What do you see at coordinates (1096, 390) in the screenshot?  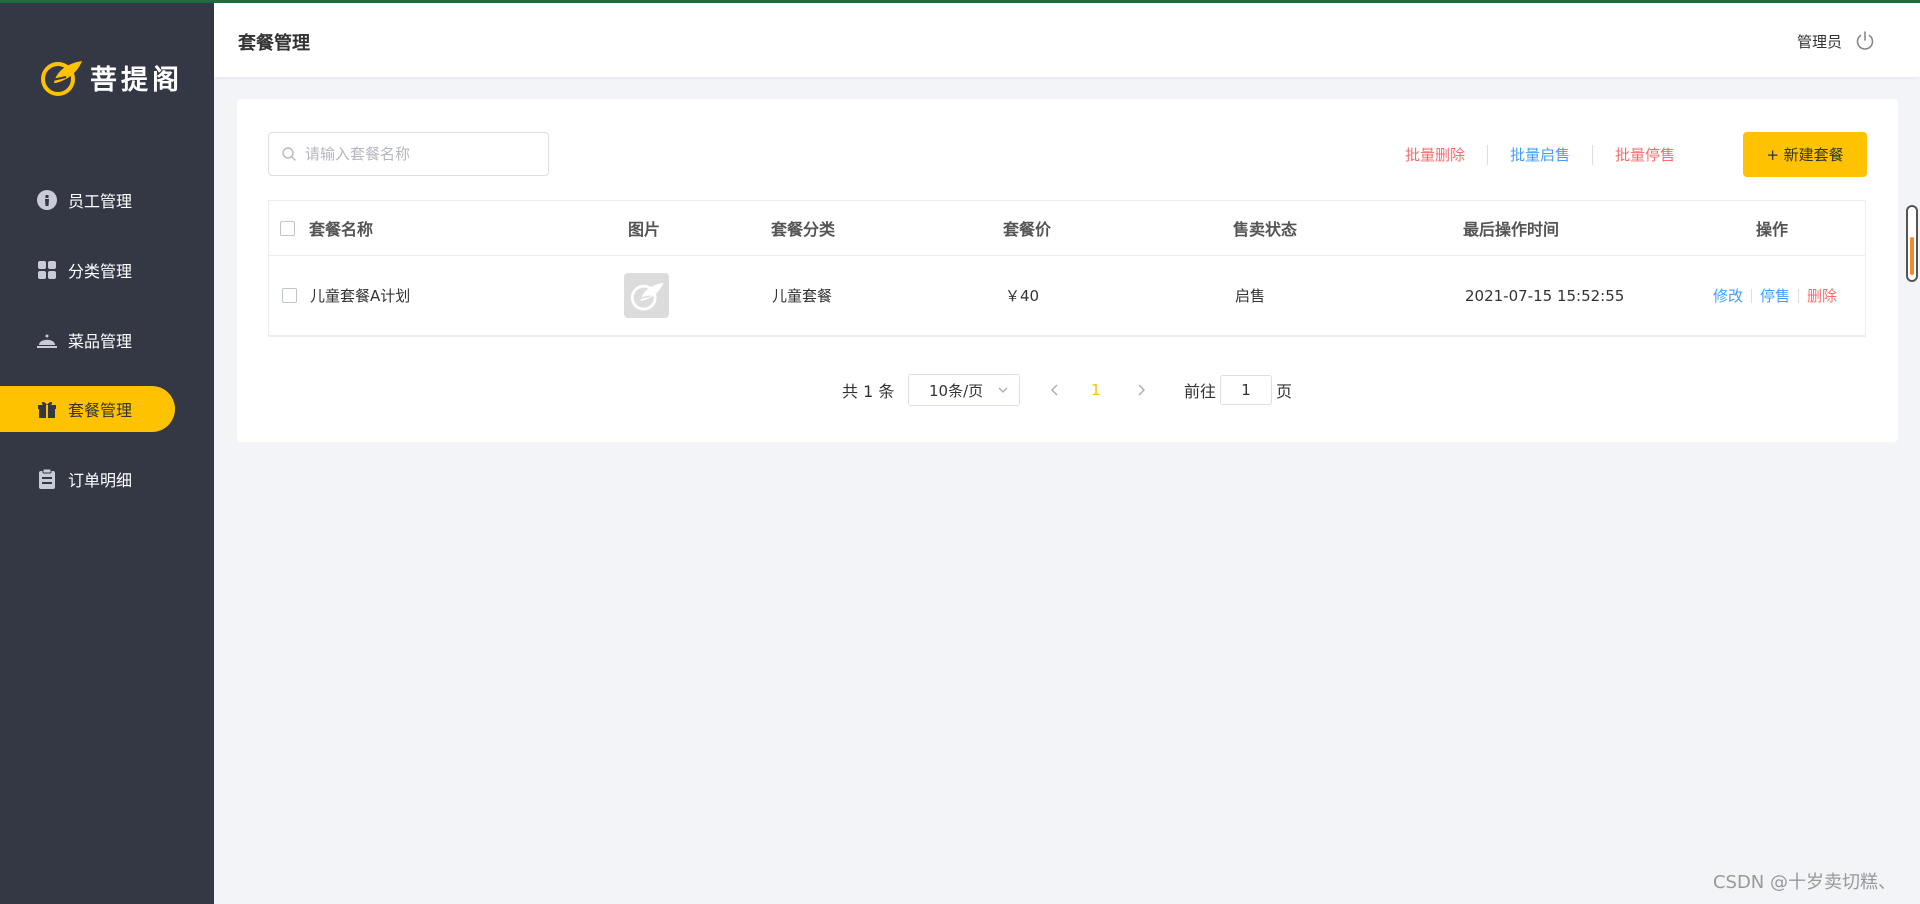 I see `page-number-current: 1` at bounding box center [1096, 390].